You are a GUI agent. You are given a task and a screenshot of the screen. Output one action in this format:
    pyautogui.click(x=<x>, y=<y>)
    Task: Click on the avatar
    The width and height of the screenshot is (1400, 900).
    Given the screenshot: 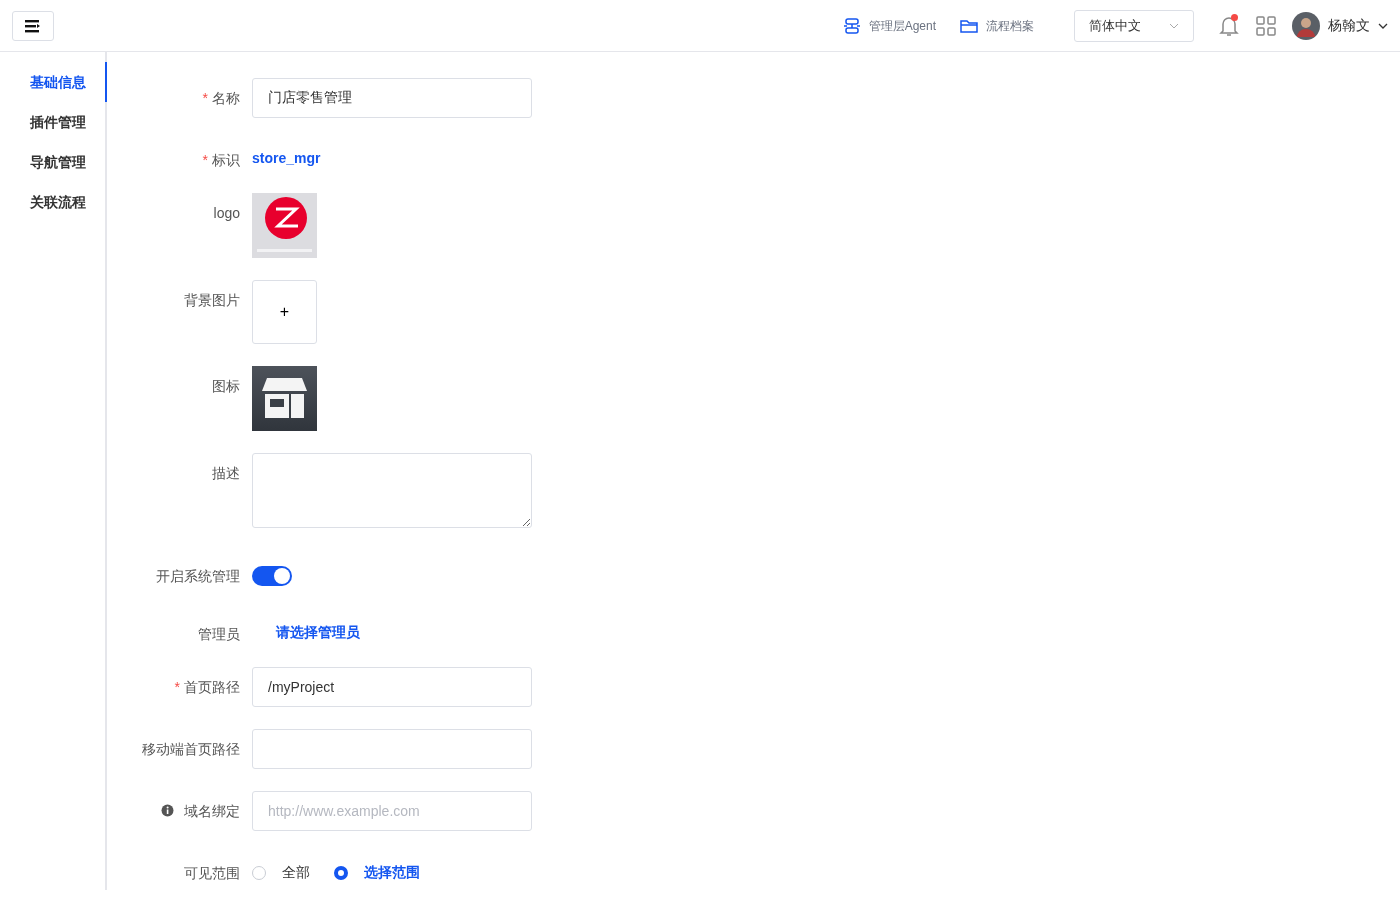 What is the action you would take?
    pyautogui.click(x=1306, y=25)
    